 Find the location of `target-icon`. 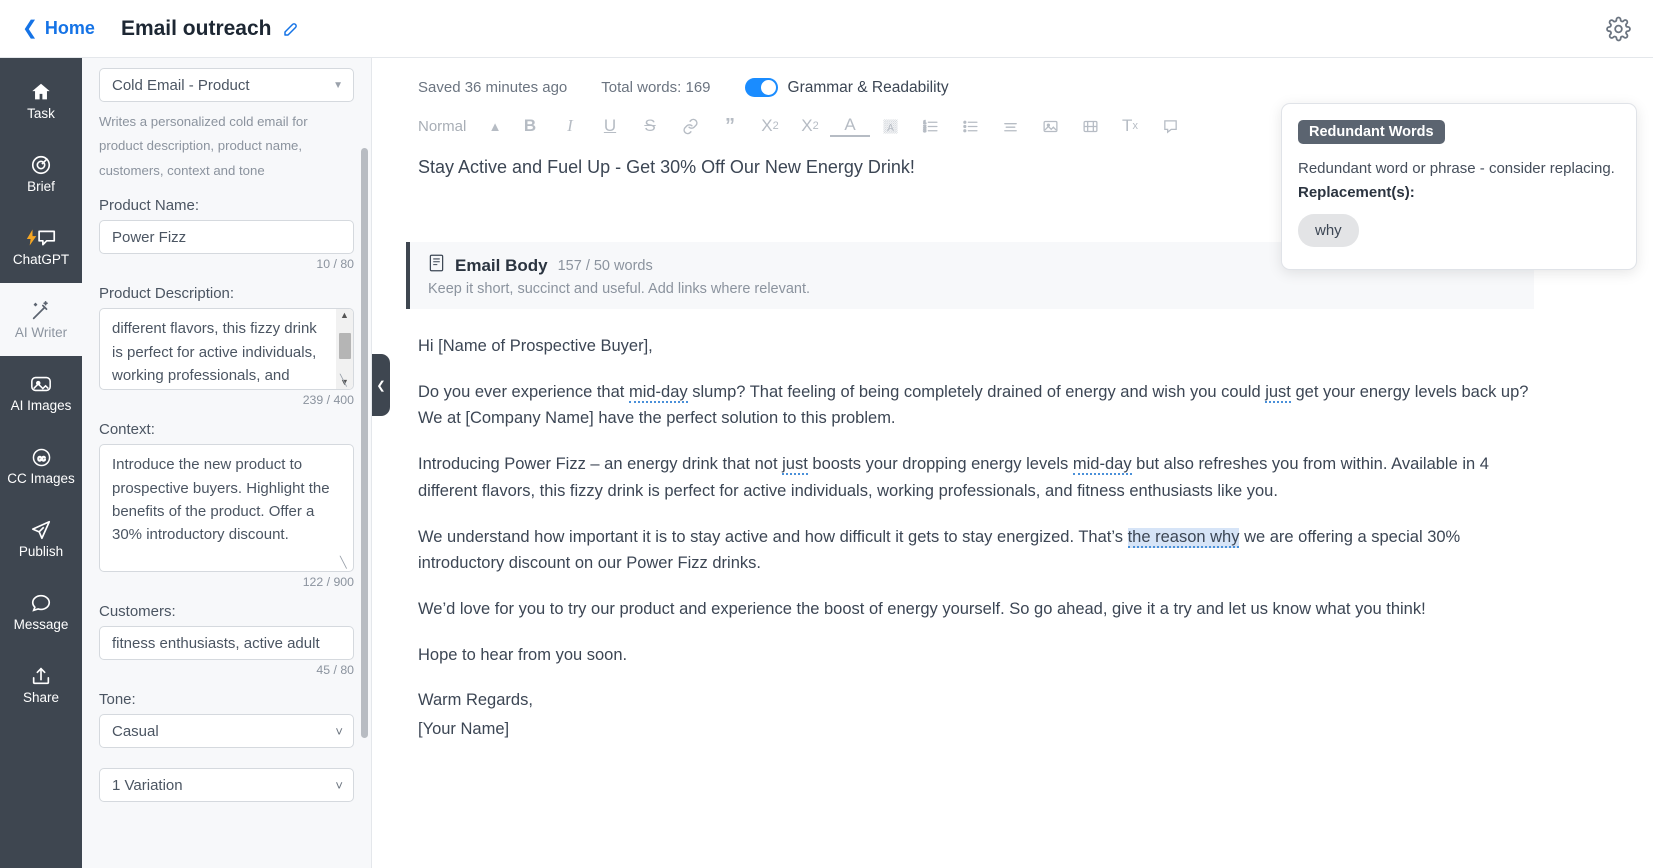

target-icon is located at coordinates (41, 165).